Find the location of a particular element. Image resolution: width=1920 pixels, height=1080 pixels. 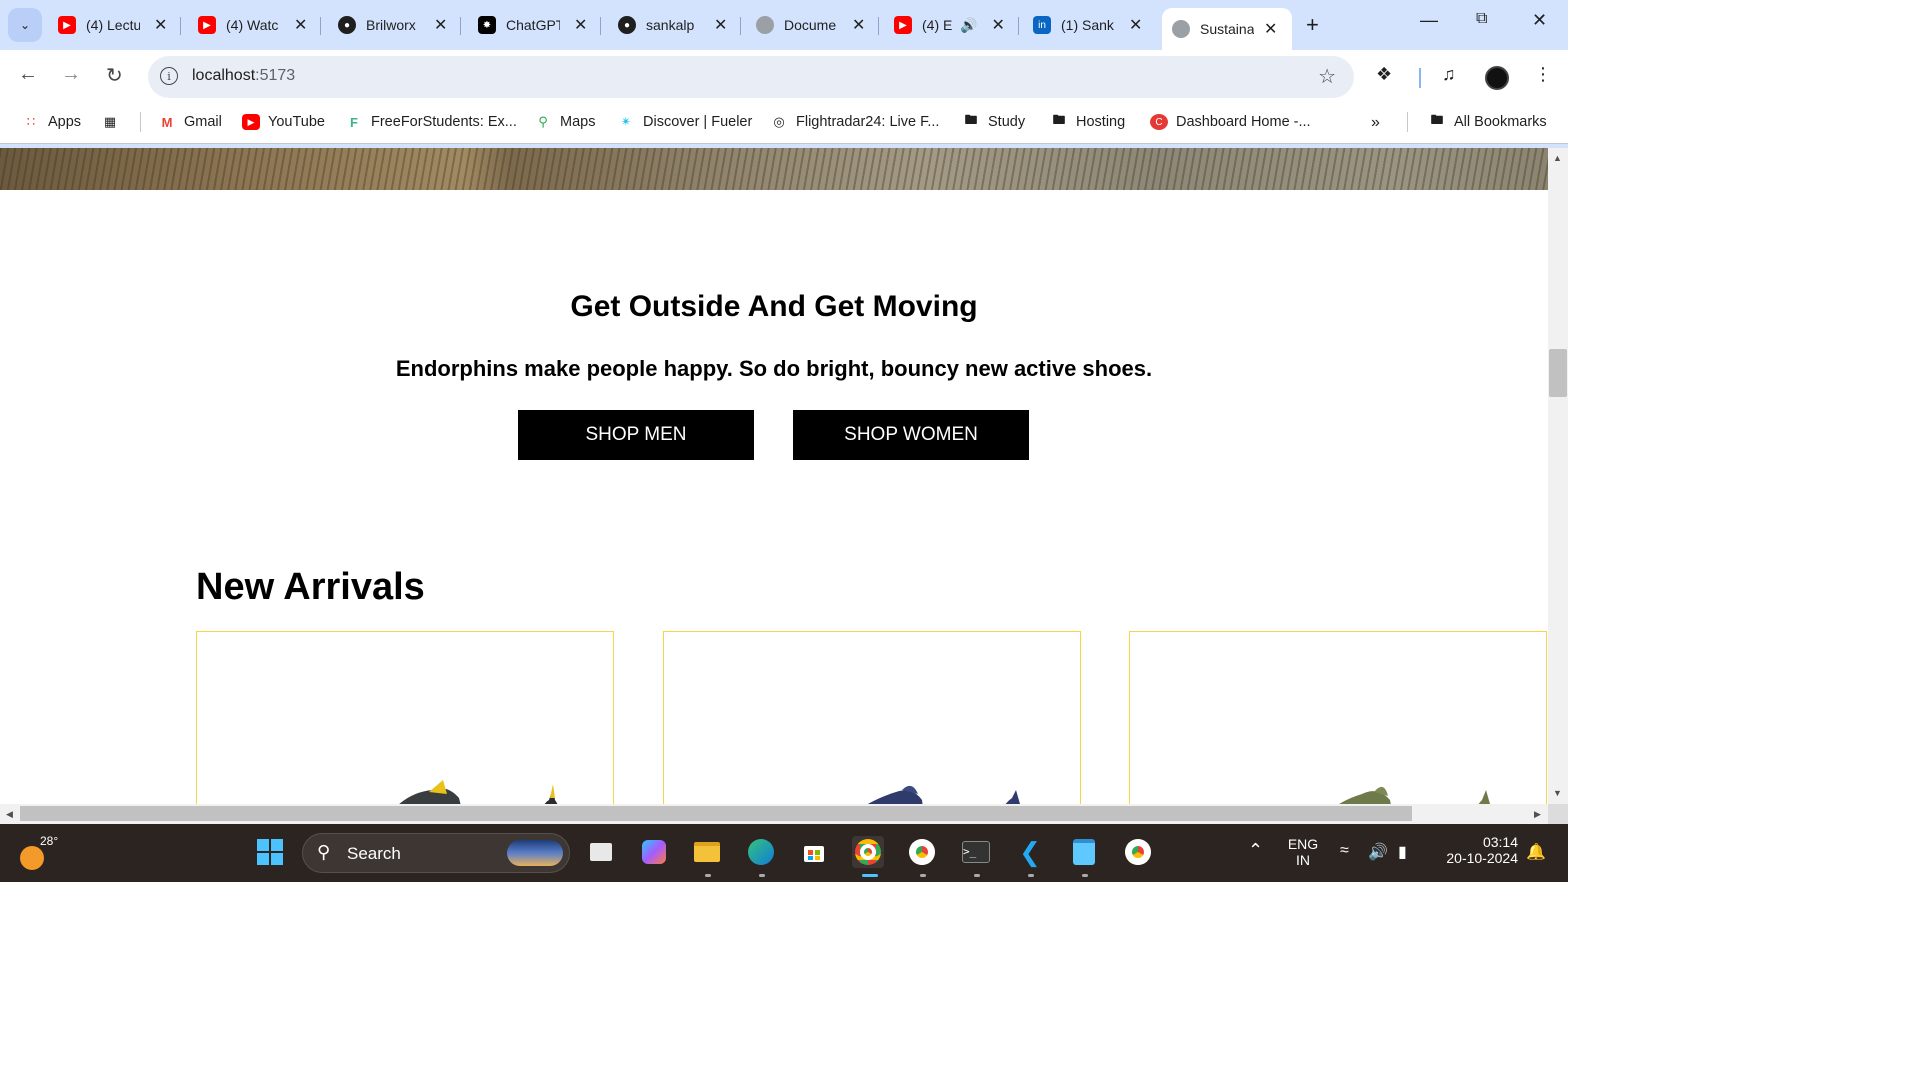

scroll-down-arrow: ▼ is located at coordinates (1557, 793).